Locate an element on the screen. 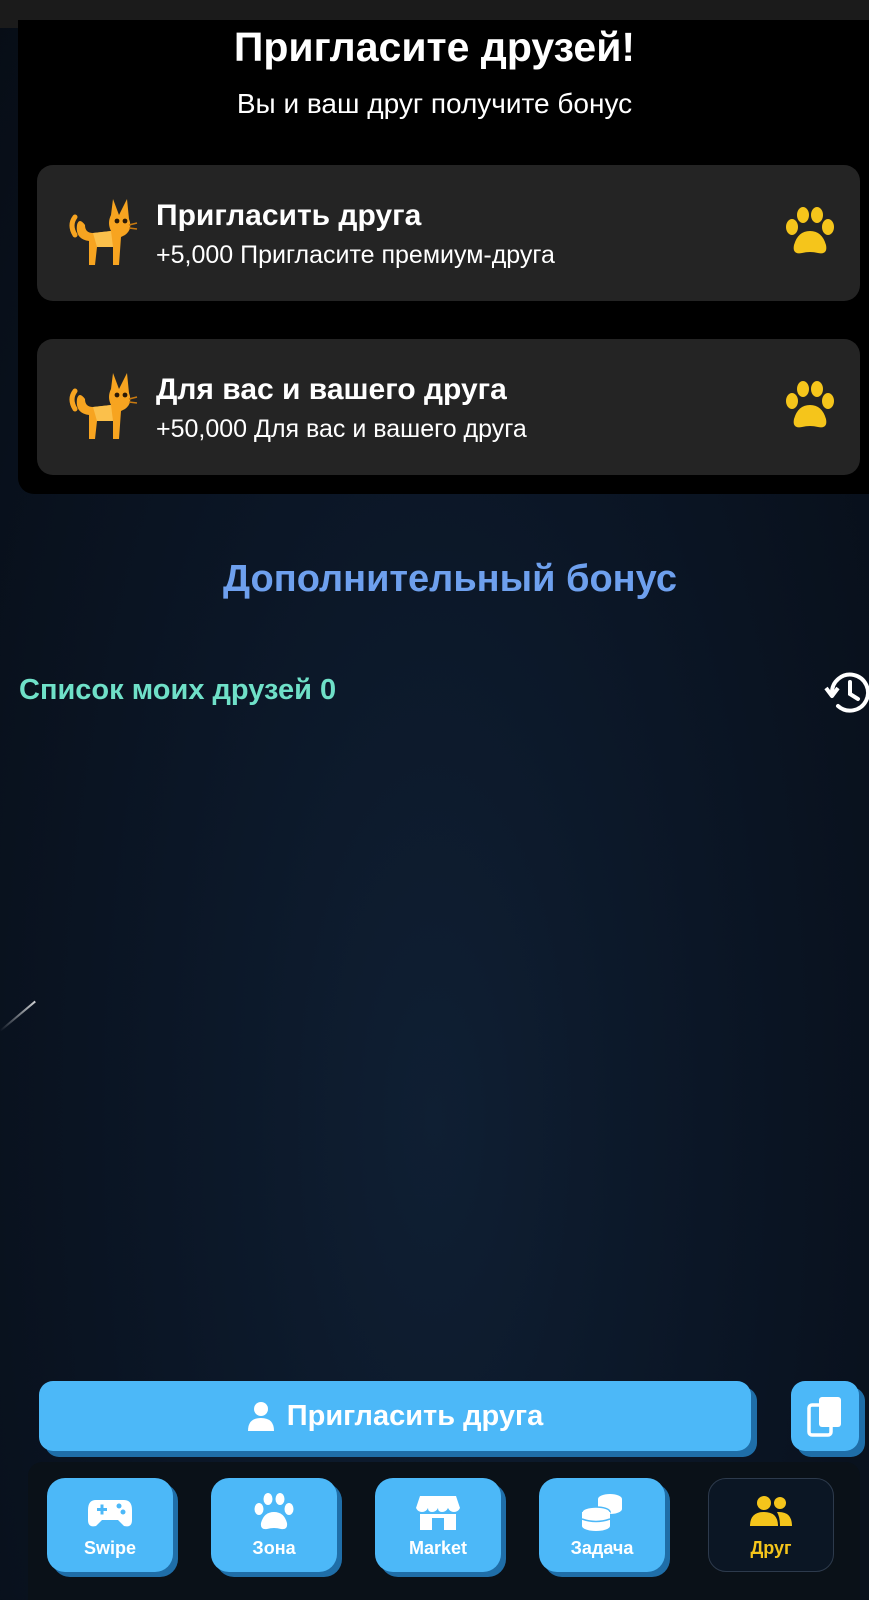 This screenshot has width=869, height=1600. nav-item-swipe: Swipe is located at coordinates (110, 1525).